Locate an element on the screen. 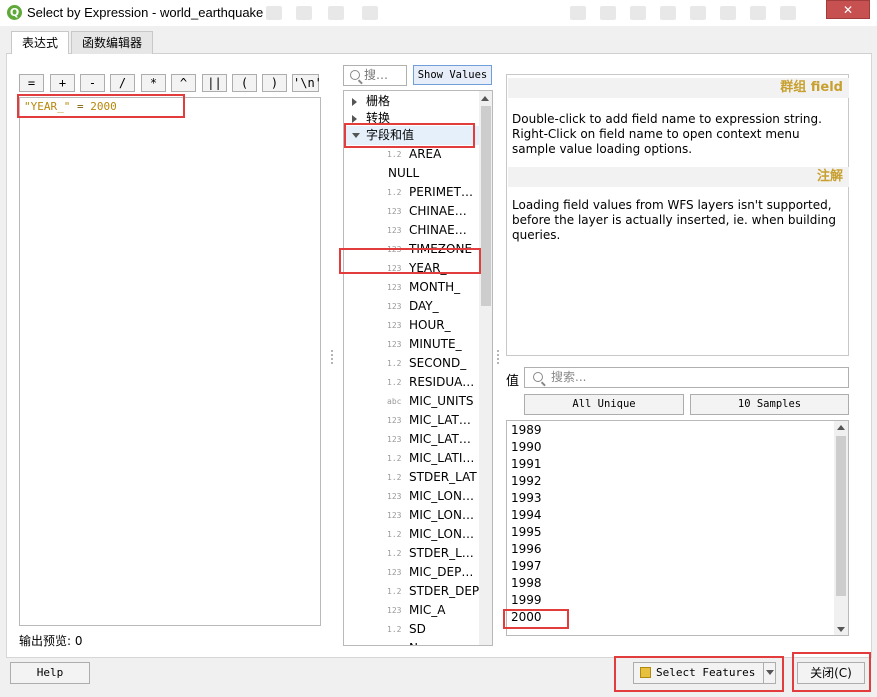  tree-field-item: 1.2 SD is located at coordinates (413, 629).